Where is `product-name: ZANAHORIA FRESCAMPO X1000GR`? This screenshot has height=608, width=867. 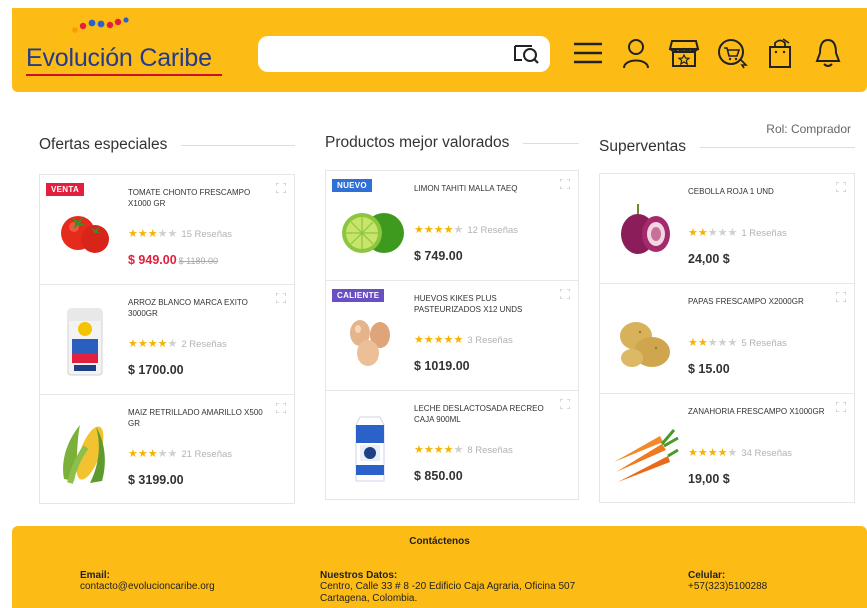
product-name: ZANAHORIA FRESCAMPO X1000GR is located at coordinates (758, 411).